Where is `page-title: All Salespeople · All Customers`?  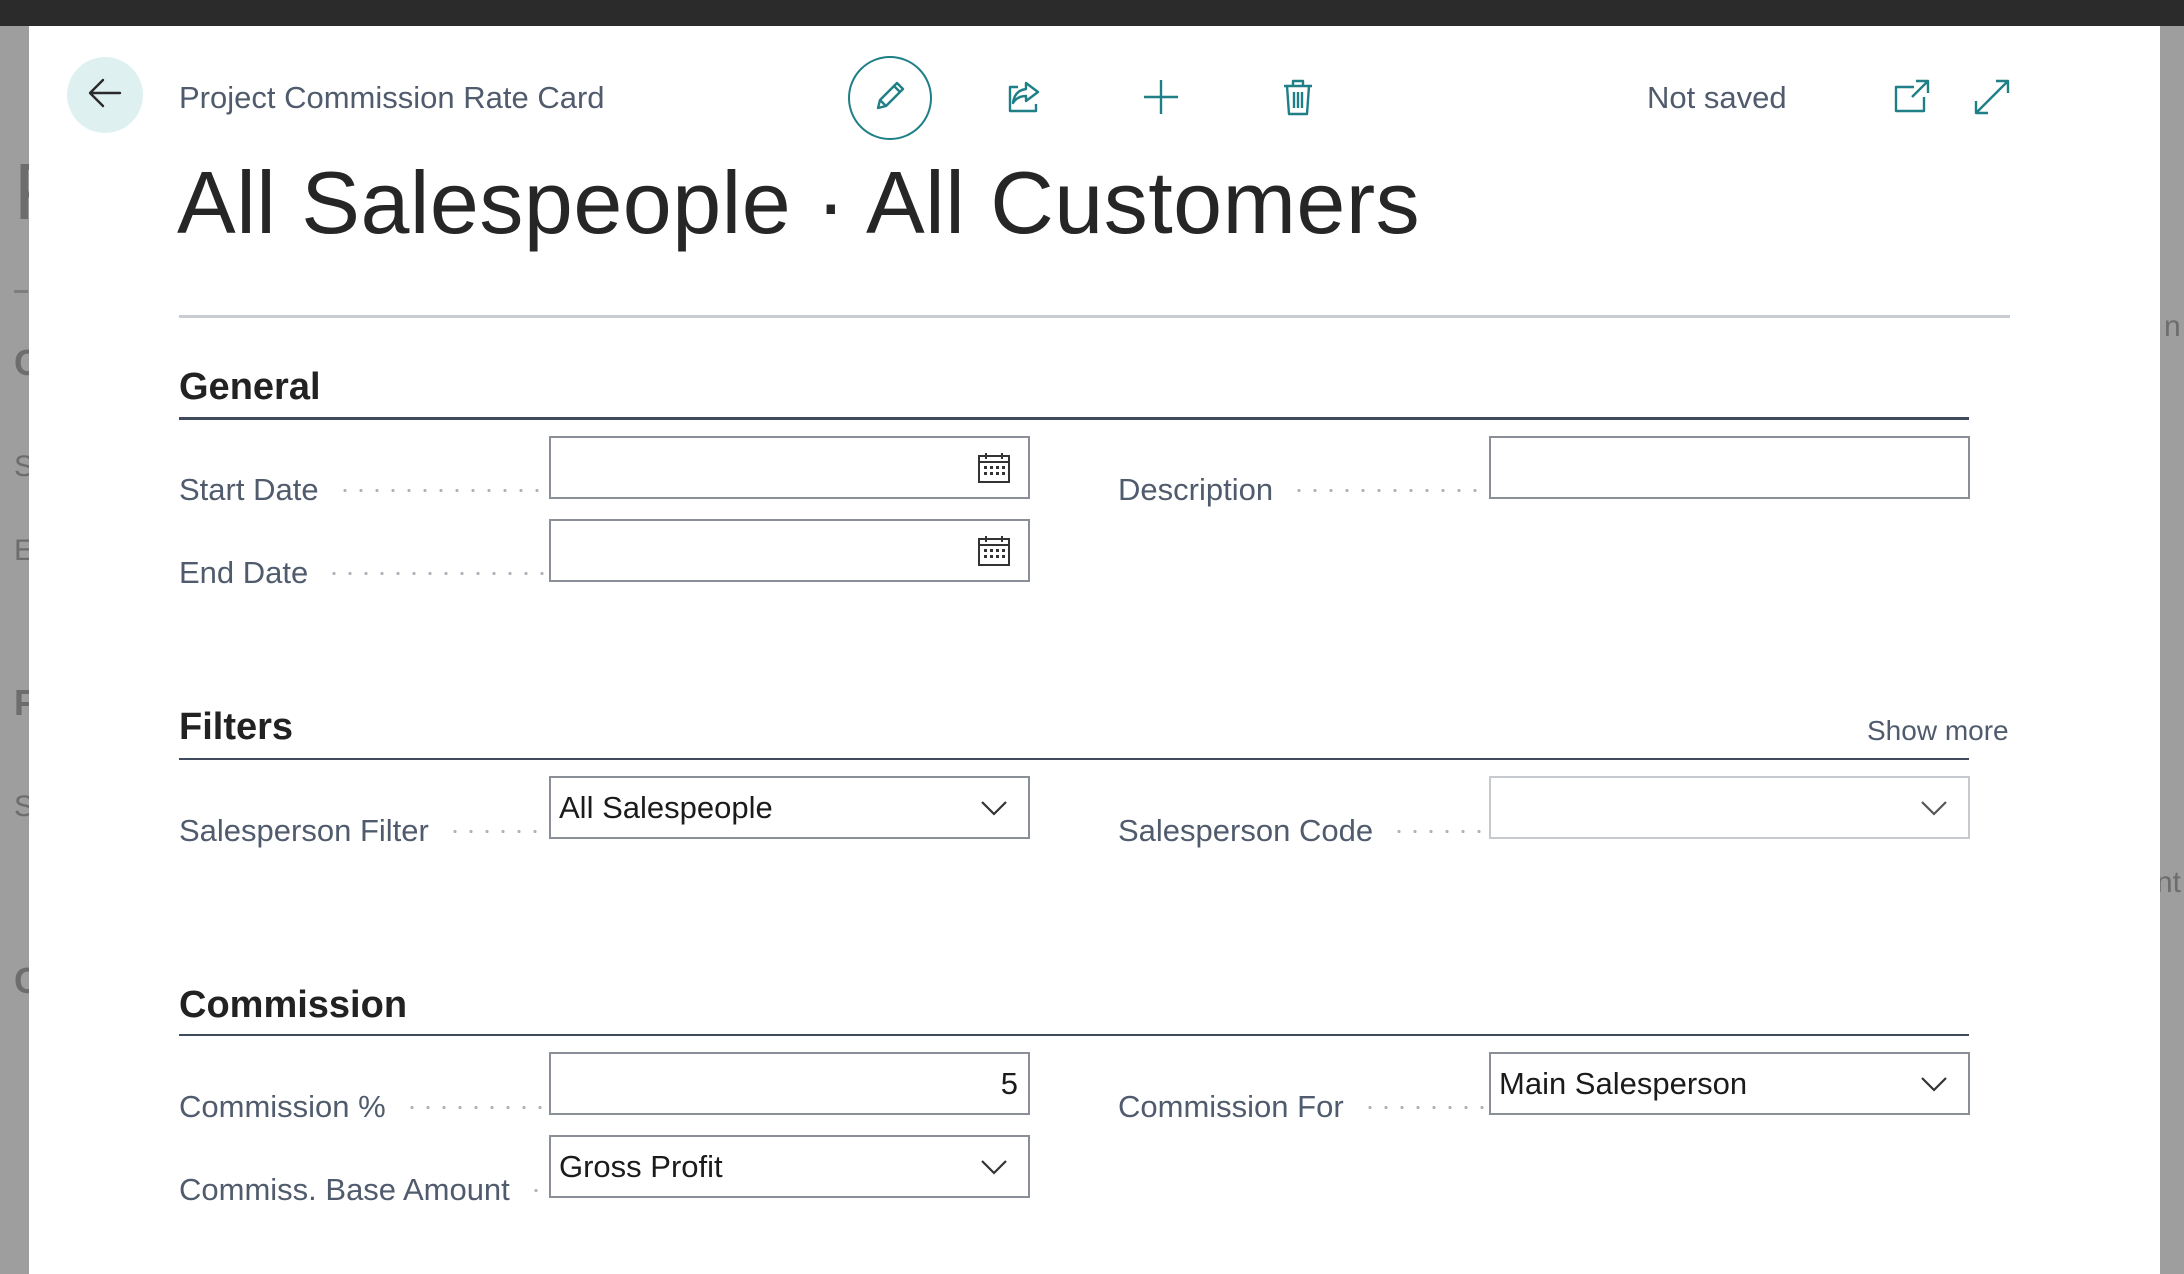 page-title: All Salespeople · All Customers is located at coordinates (799, 202).